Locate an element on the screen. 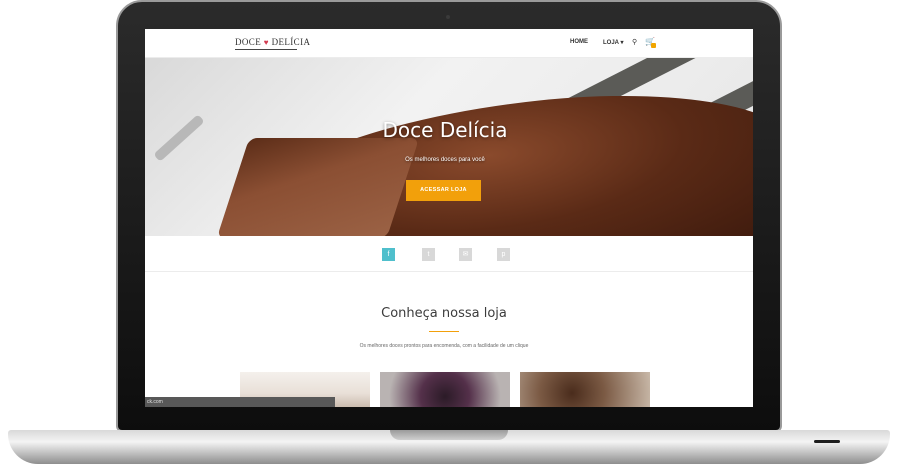 This screenshot has width=898, height=473. site-logo: DOCE ♥ DELÍCIA is located at coordinates (272, 42).